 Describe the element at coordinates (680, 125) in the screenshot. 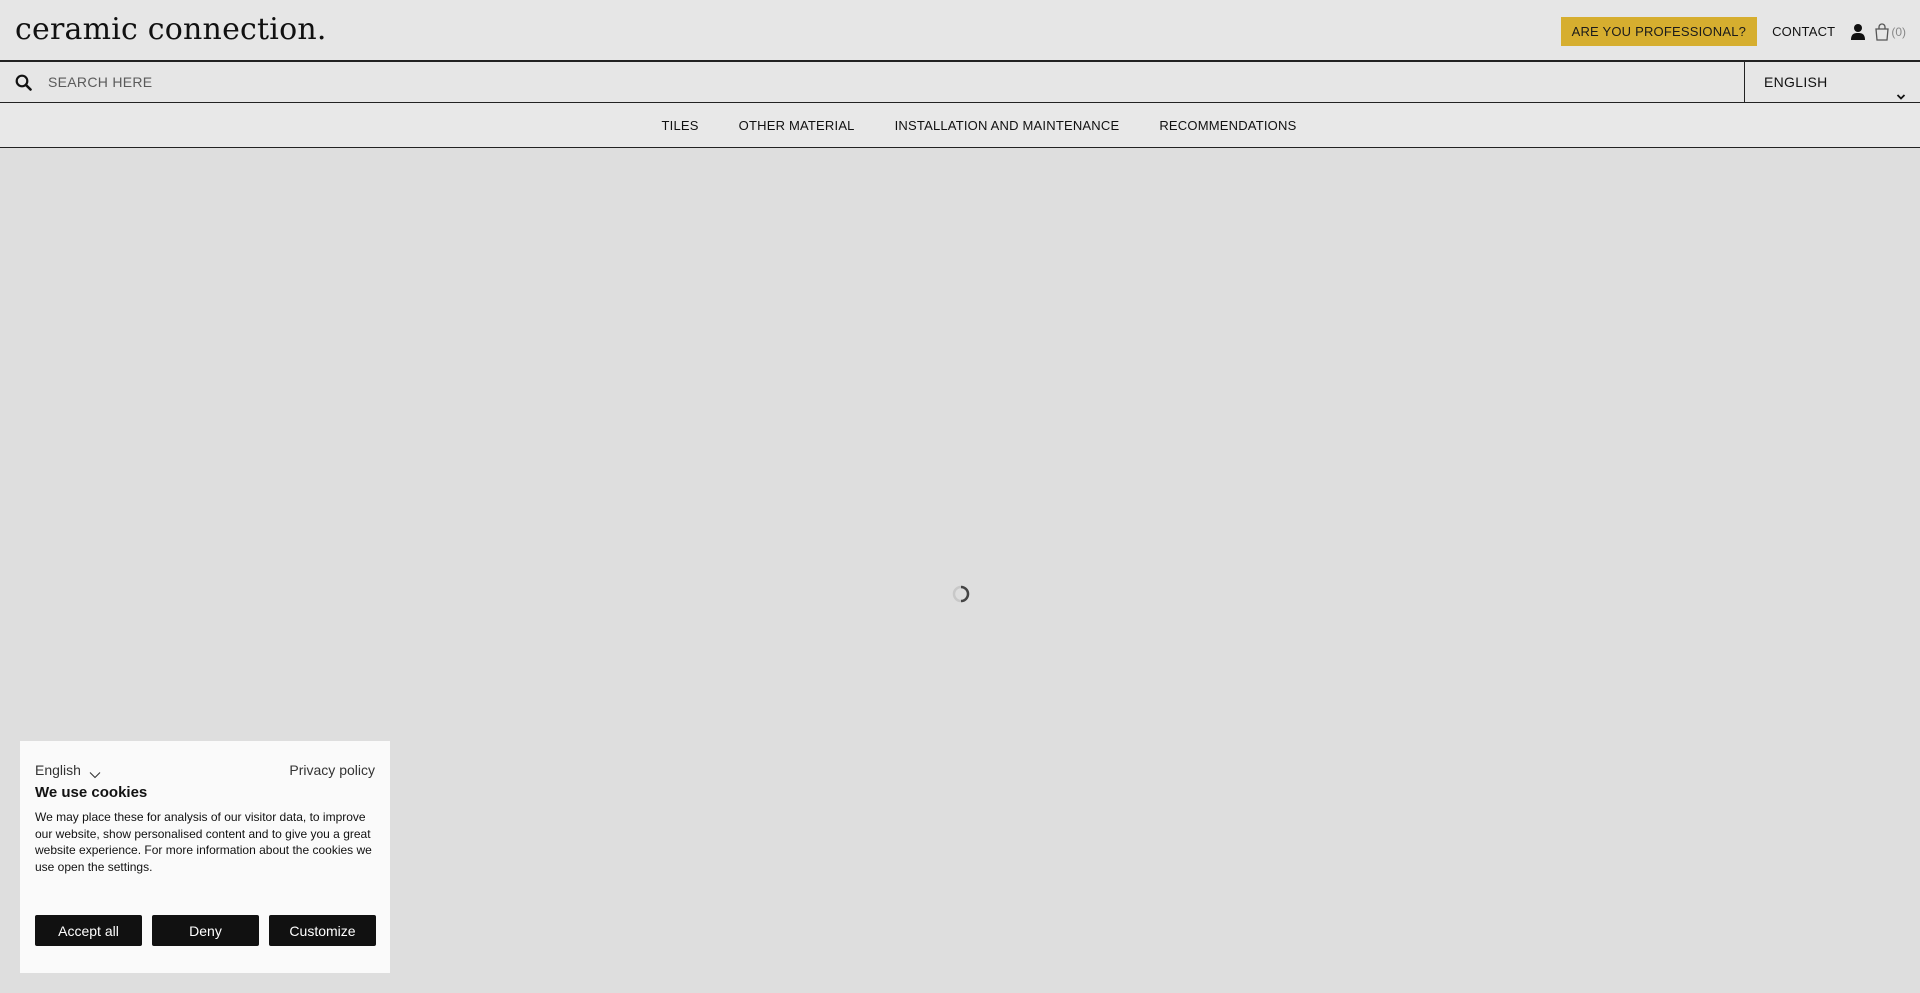

I see `nav-item-tiles: TILES` at that location.